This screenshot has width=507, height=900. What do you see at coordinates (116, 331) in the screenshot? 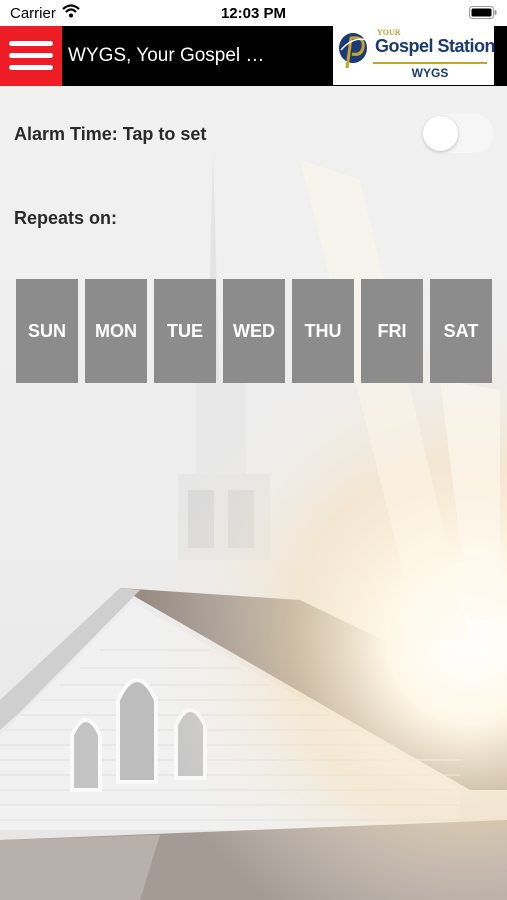
I see `day-button-mon: MON` at bounding box center [116, 331].